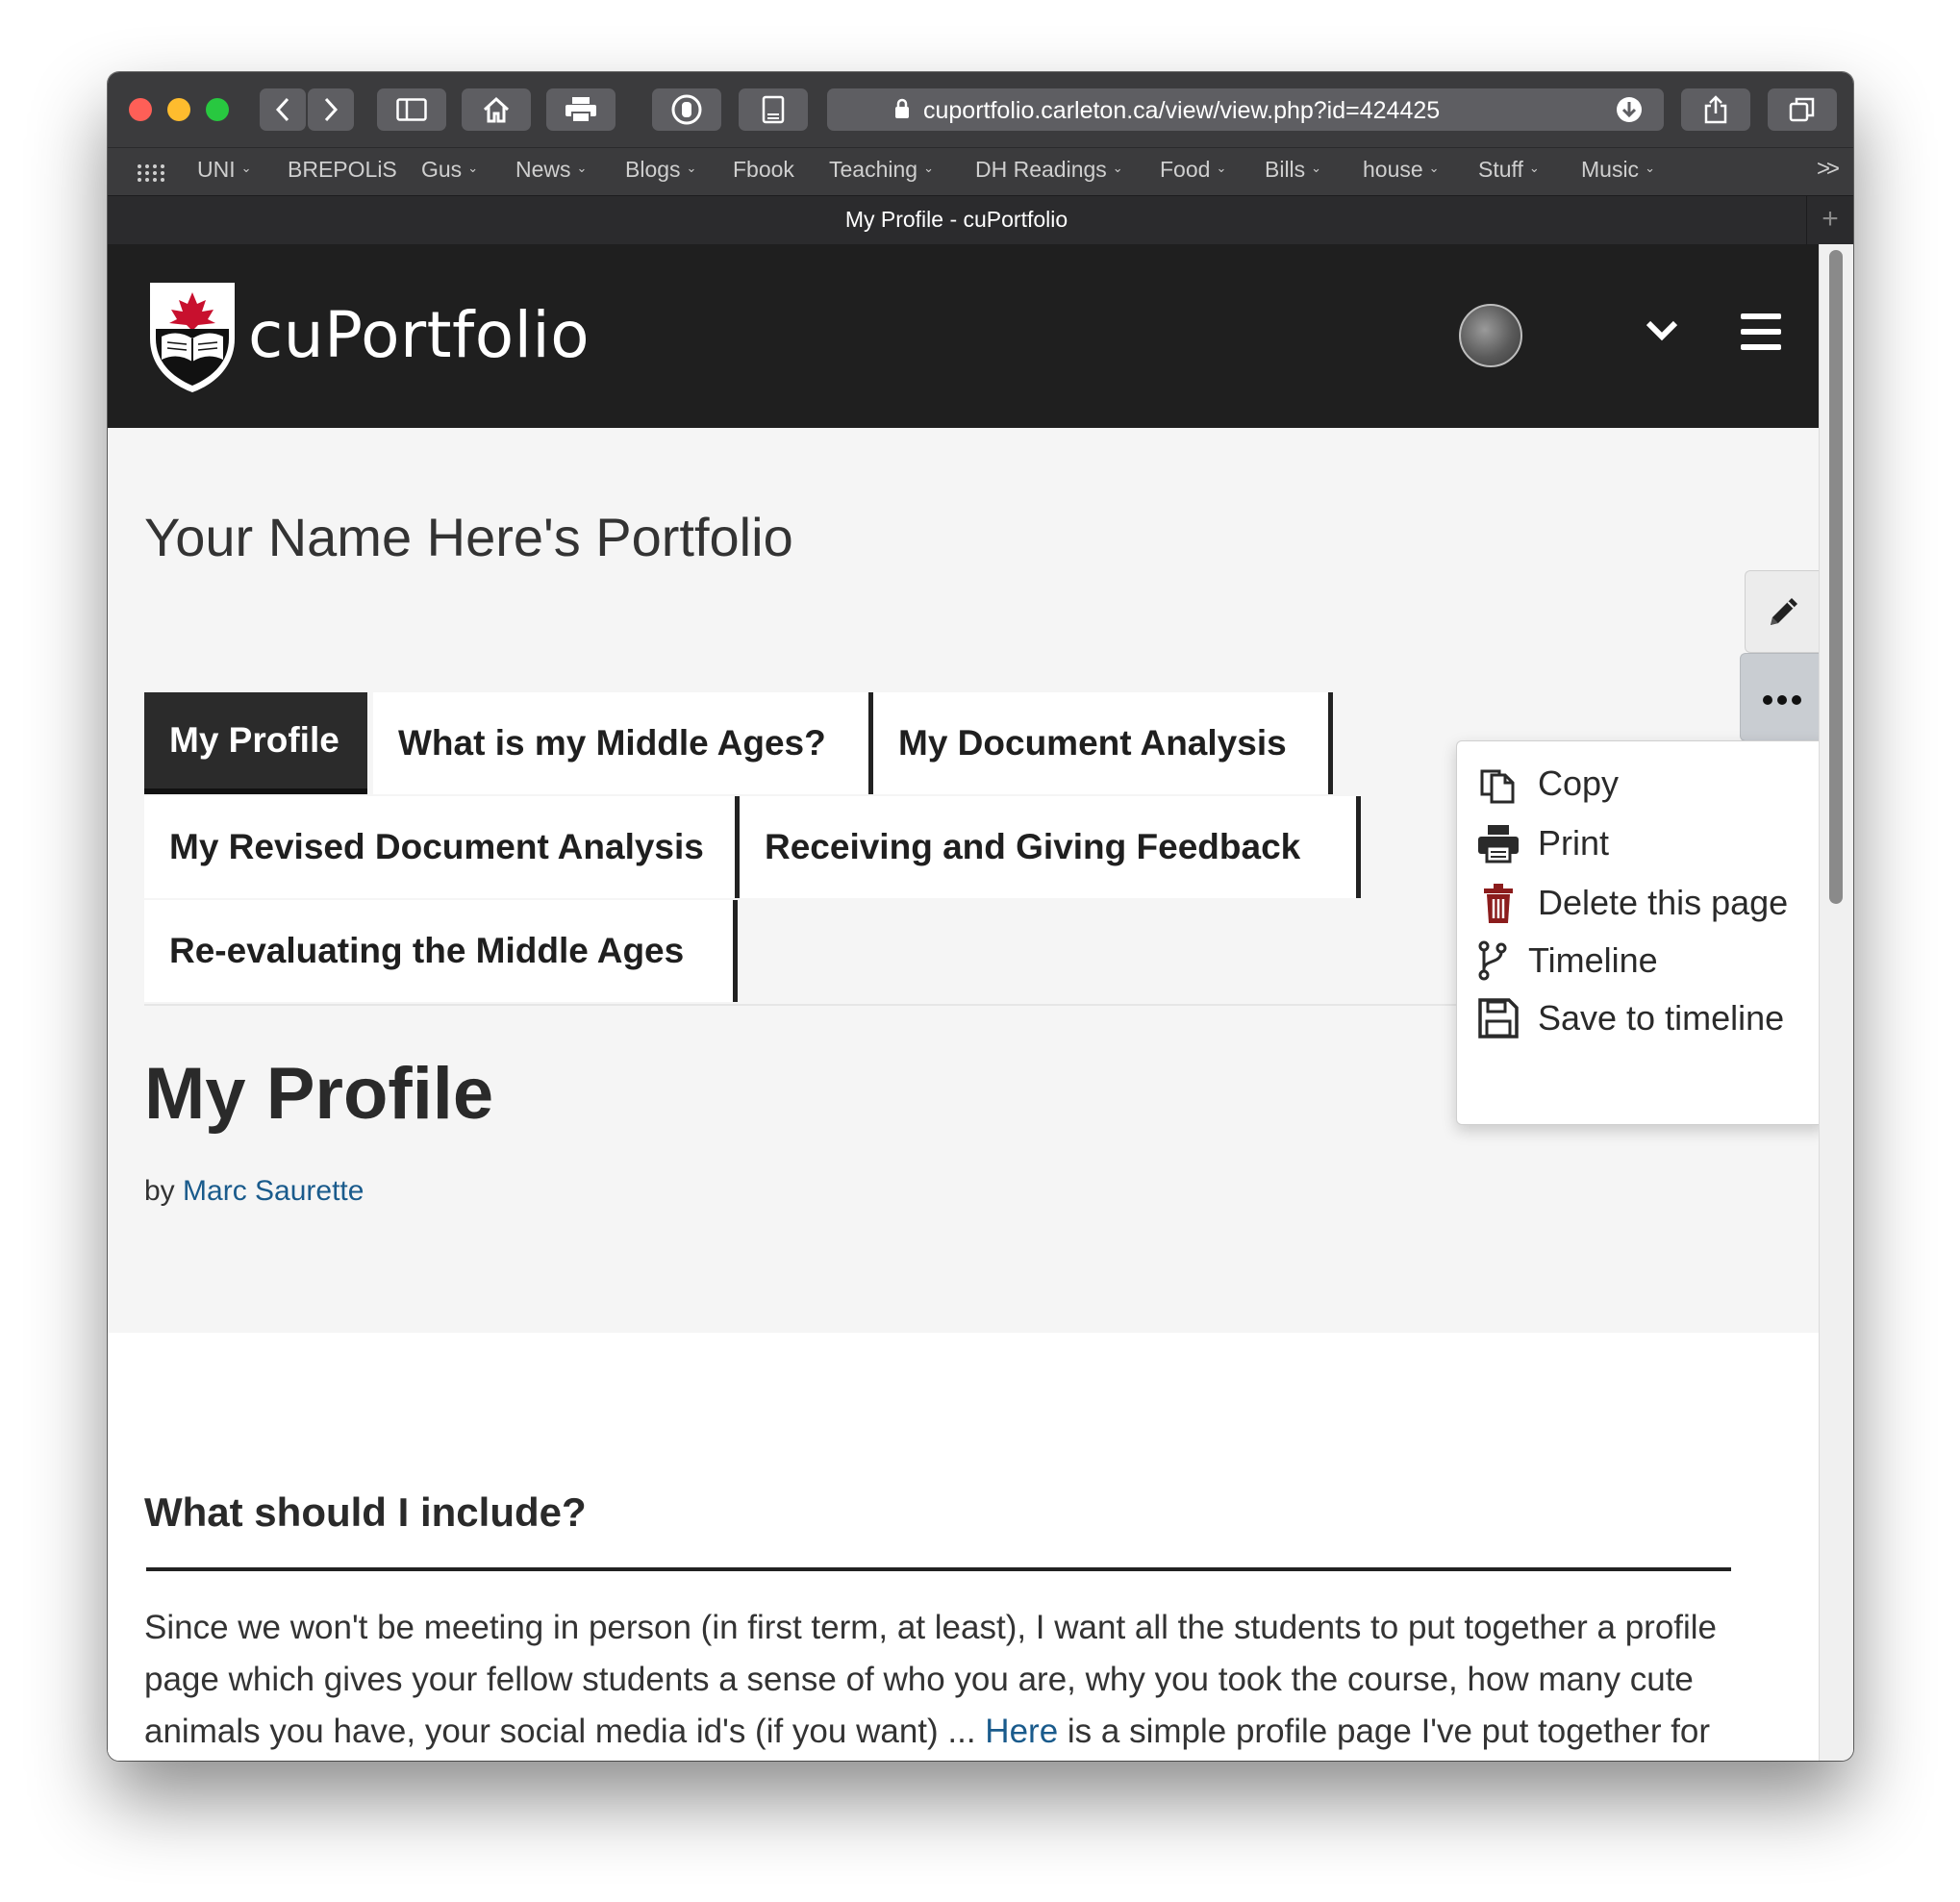 The width and height of the screenshot is (1960, 1902). I want to click on nav-tab-feedback: Receiving and Giving Feedback, so click(1050, 847).